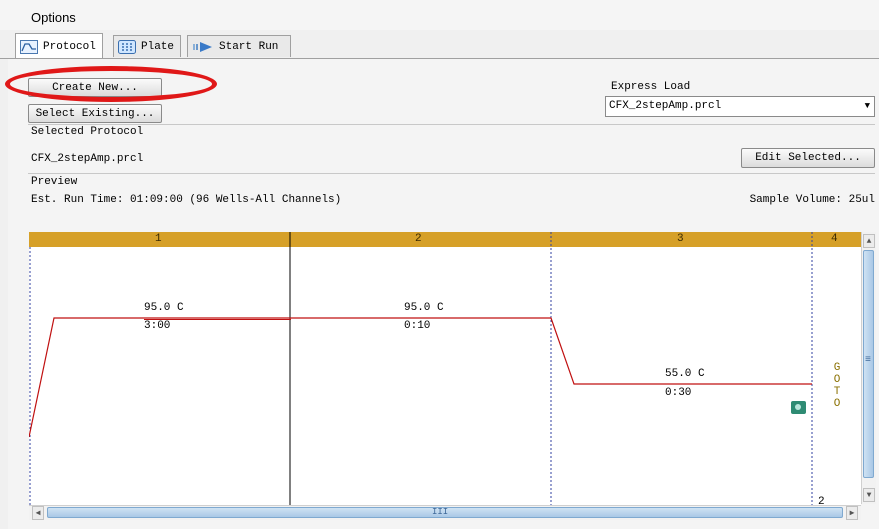 Image resolution: width=879 pixels, height=529 pixels. What do you see at coordinates (798, 407) in the screenshot?
I see `camera-icon` at bounding box center [798, 407].